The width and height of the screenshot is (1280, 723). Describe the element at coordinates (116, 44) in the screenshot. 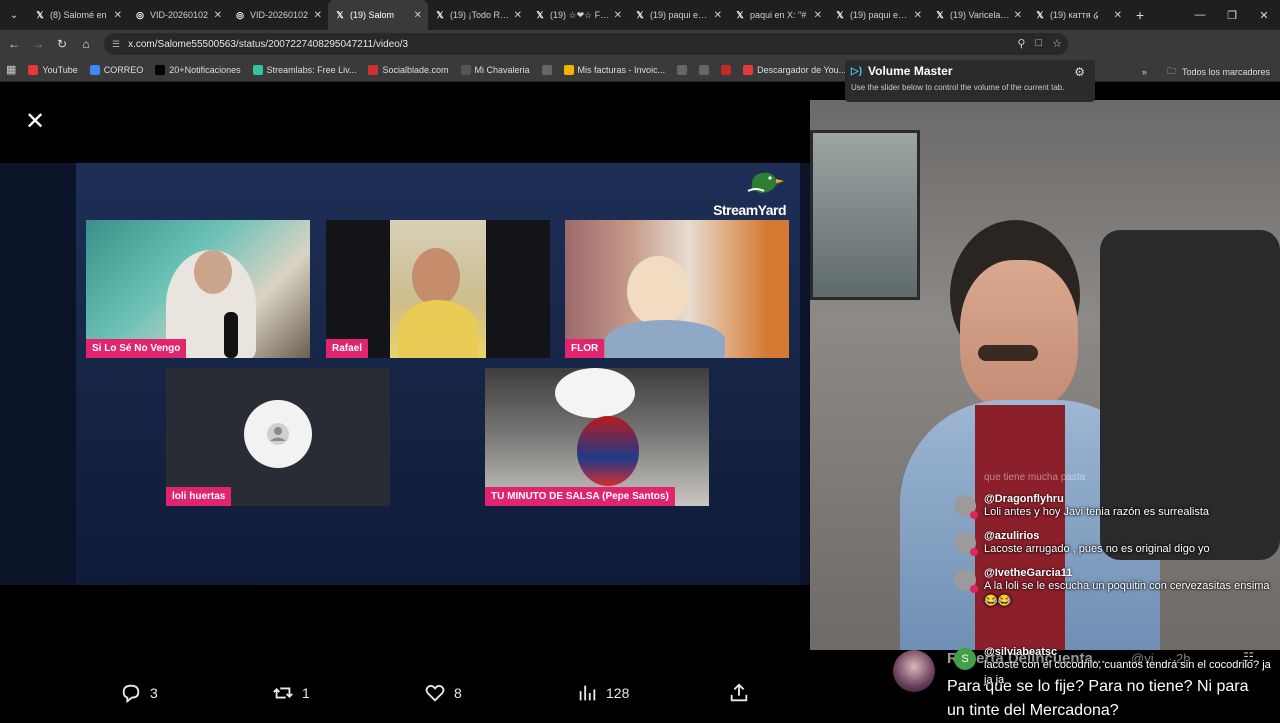

I see `site-info-icon: ☰` at that location.